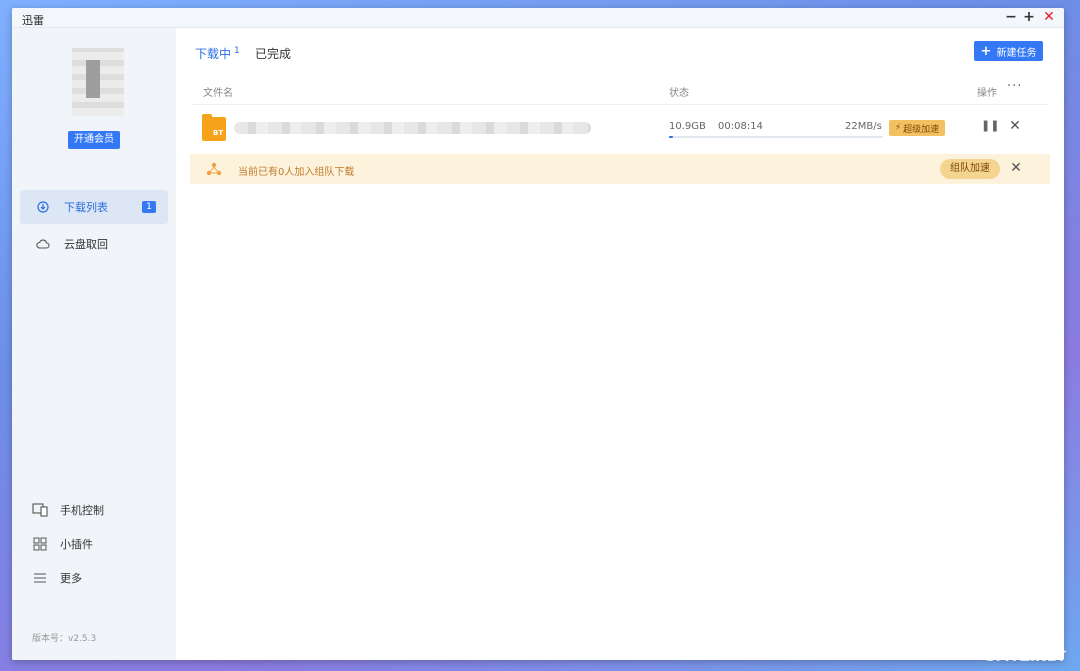 The image size is (1080, 671). What do you see at coordinates (149, 207) in the screenshot?
I see `count-badge: 1` at bounding box center [149, 207].